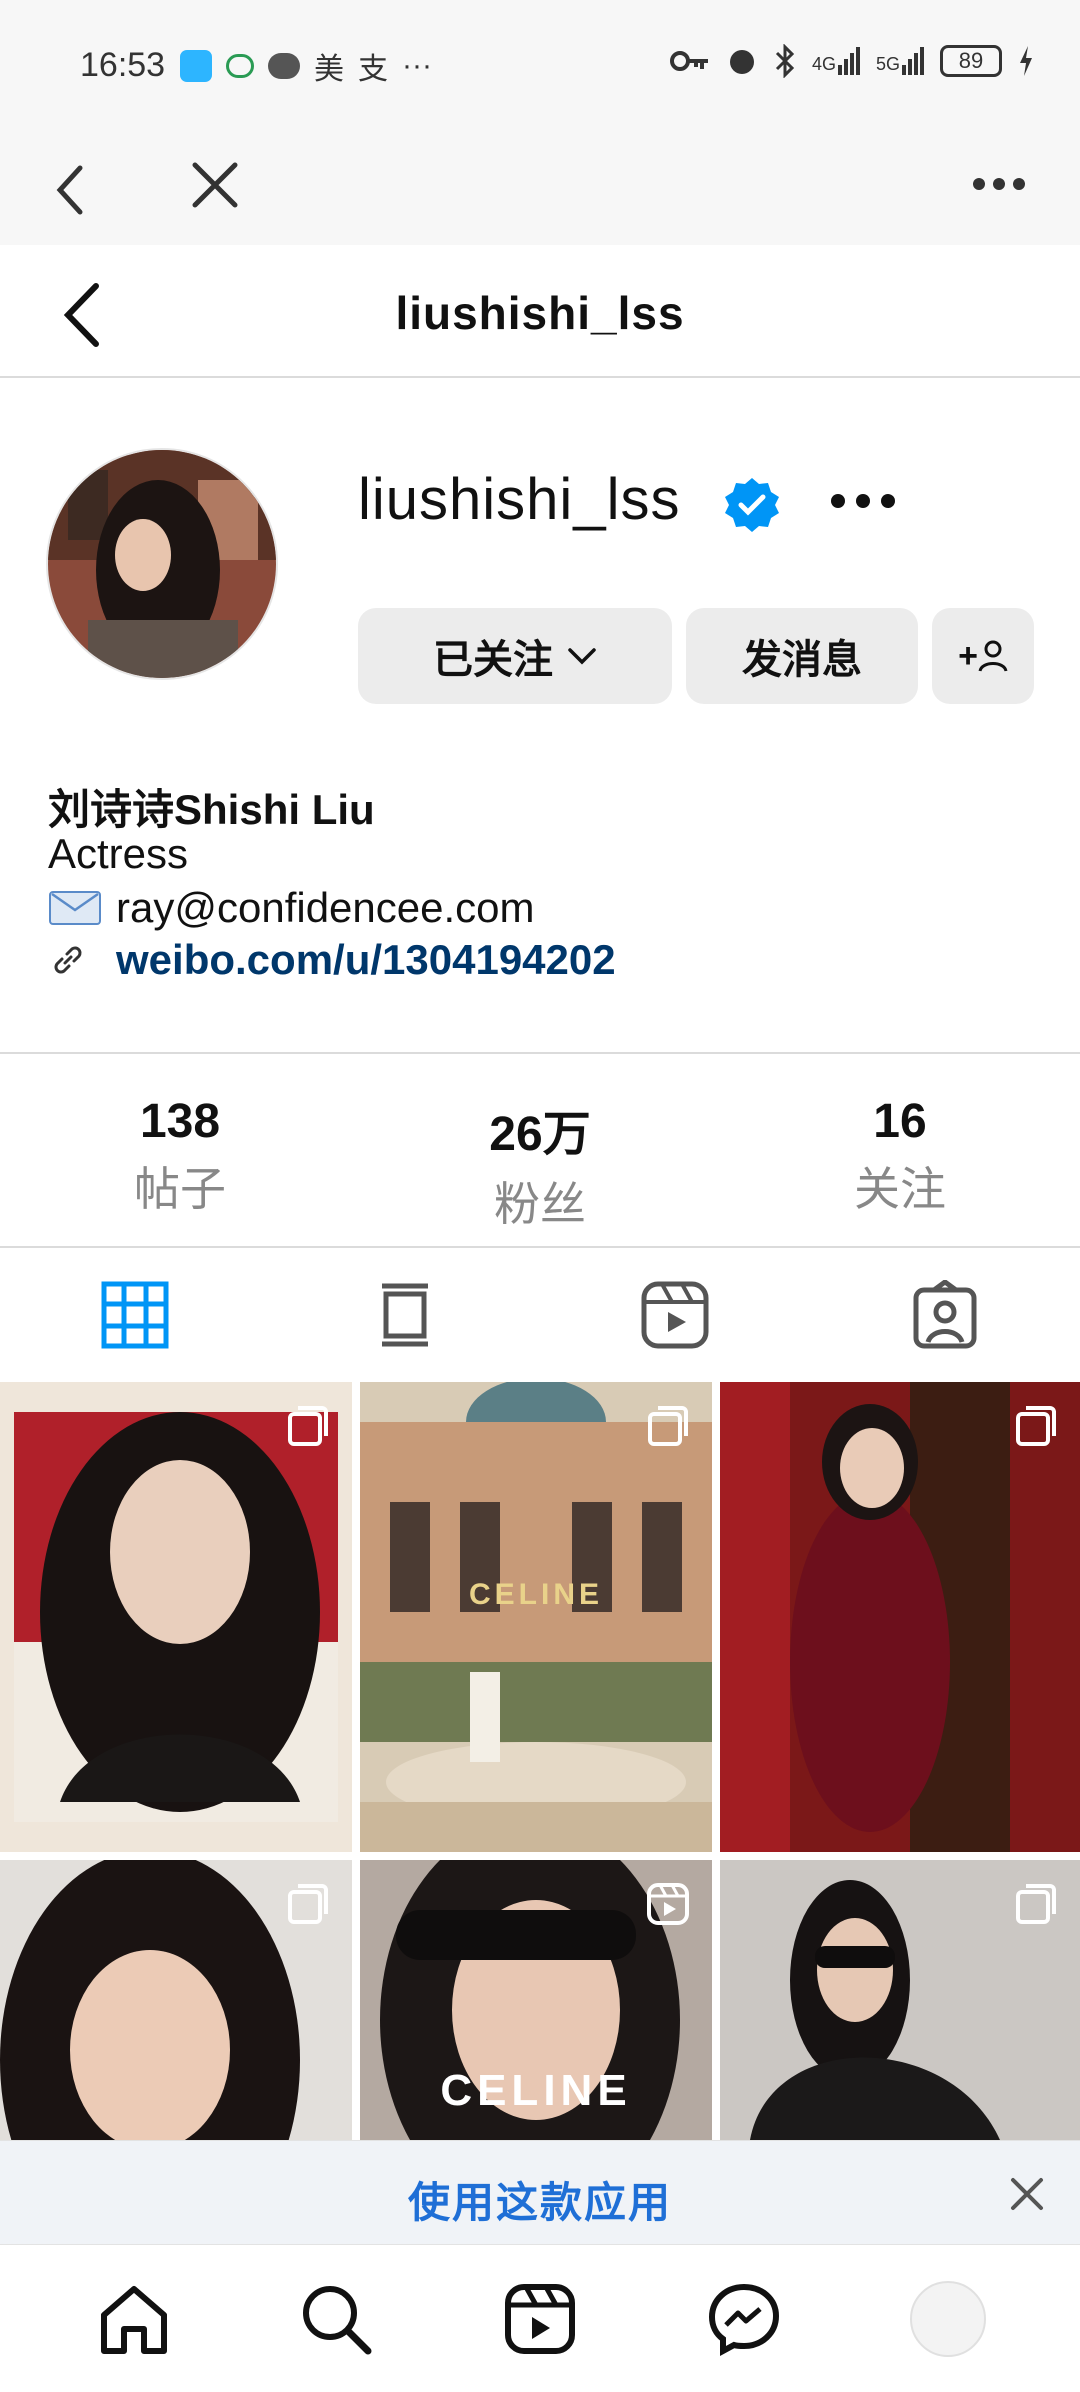 Image resolution: width=1080 pixels, height=2392 pixels. I want to click on search-icon, so click(336, 2319).